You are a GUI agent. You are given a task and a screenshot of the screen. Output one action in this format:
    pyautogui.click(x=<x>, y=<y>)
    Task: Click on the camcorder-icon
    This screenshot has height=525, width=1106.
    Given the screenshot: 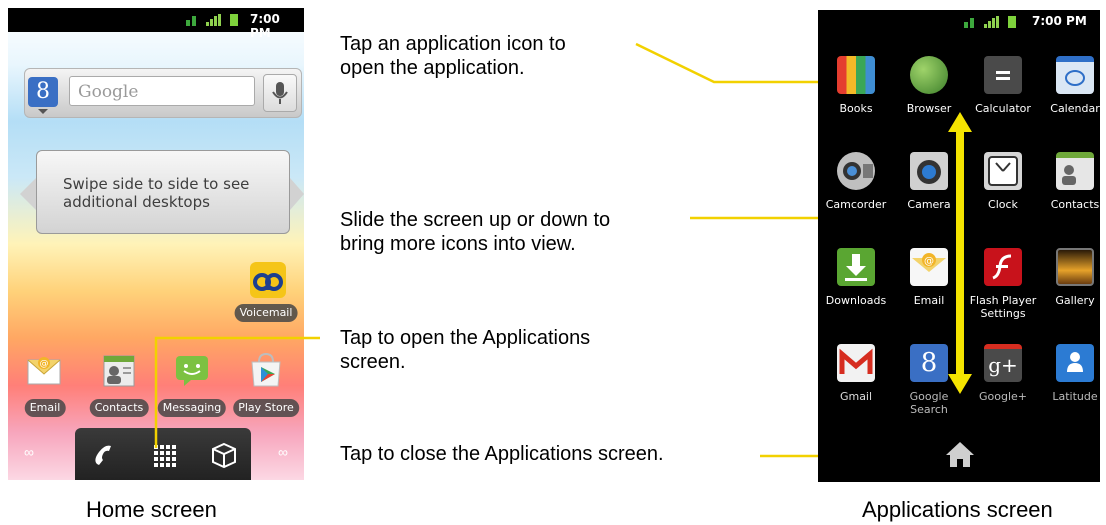 What is the action you would take?
    pyautogui.click(x=858, y=171)
    